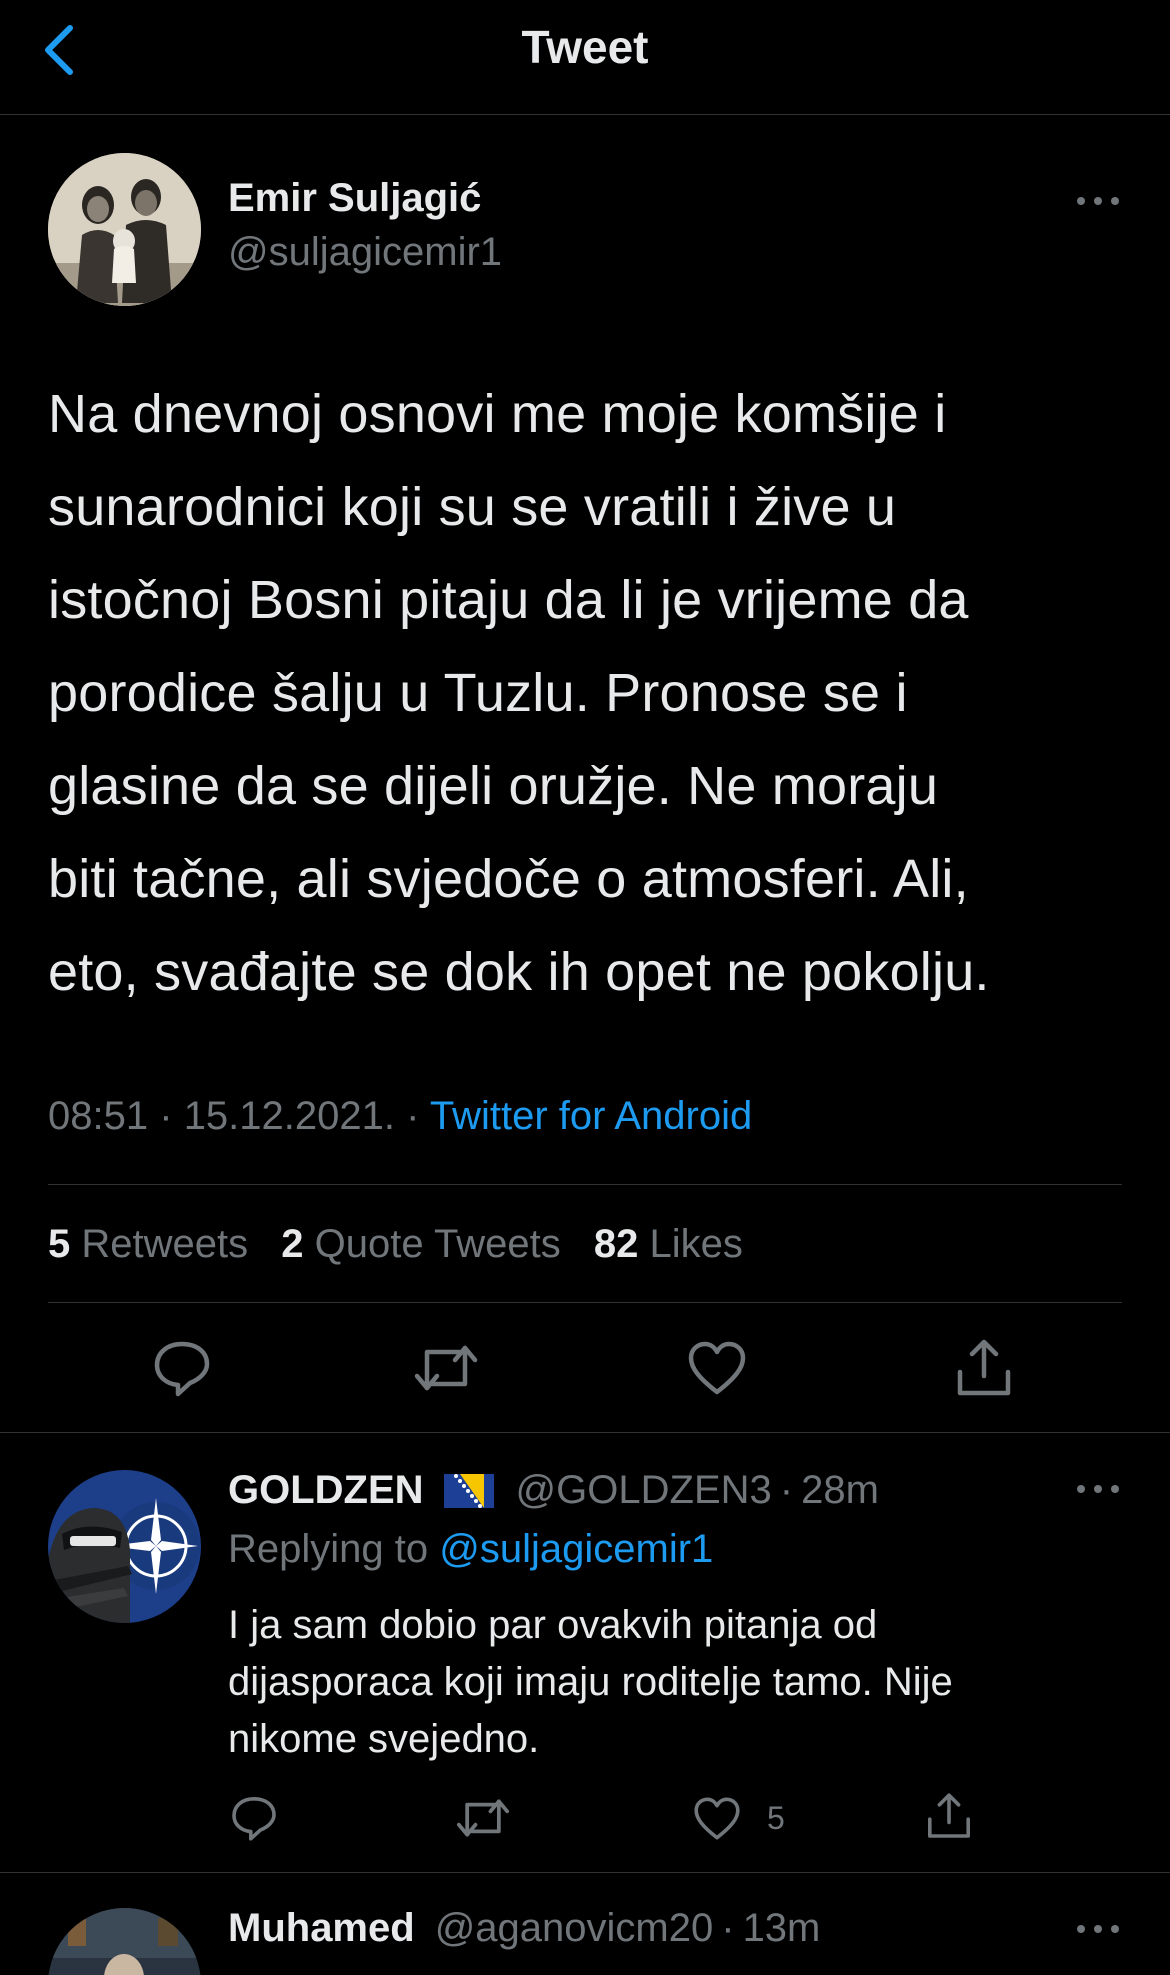 The image size is (1170, 1975). Describe the element at coordinates (326, 1490) in the screenshot. I see `reply-author-name: GOLDZEN` at that location.